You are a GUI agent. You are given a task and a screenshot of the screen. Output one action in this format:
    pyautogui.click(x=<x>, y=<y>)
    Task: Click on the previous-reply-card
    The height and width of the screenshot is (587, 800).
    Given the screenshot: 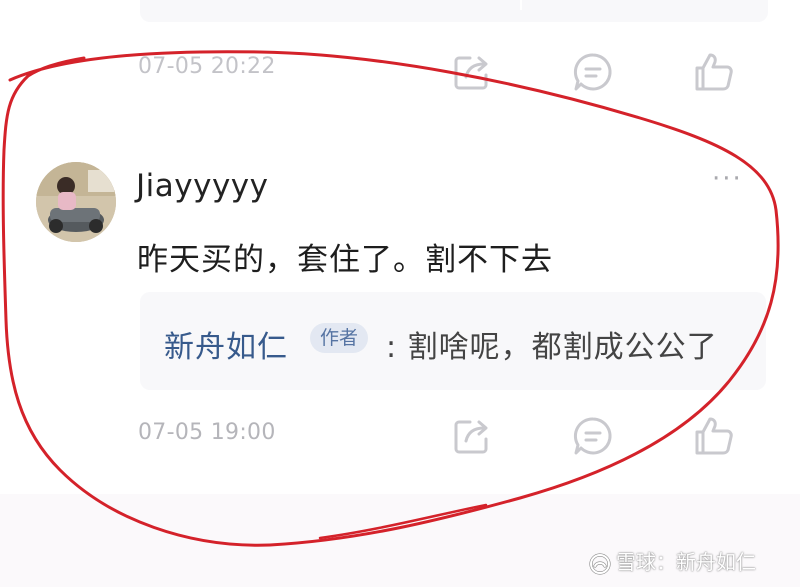 What is the action you would take?
    pyautogui.click(x=454, y=11)
    